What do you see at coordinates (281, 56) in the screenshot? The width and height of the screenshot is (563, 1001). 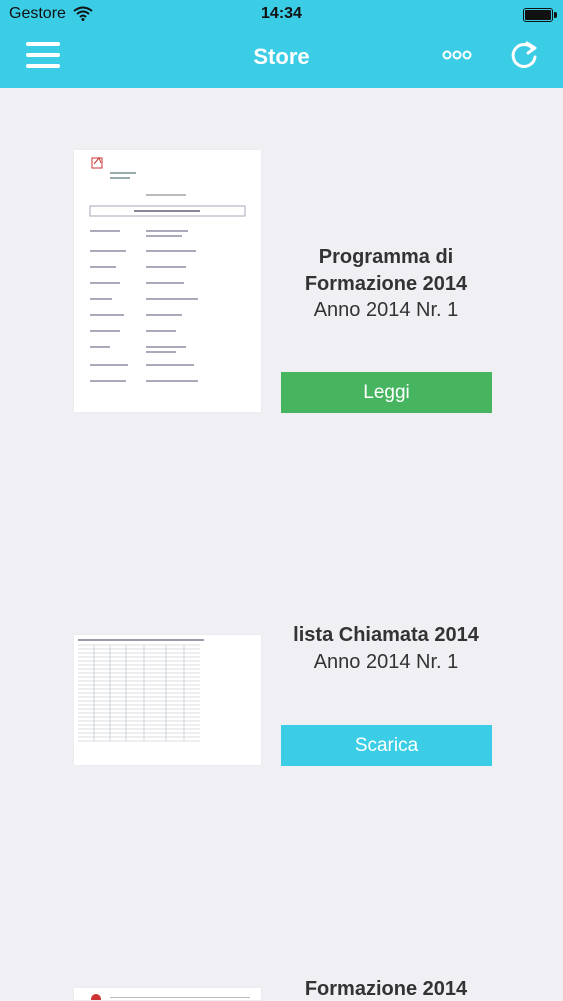 I see `page-title: Store` at bounding box center [281, 56].